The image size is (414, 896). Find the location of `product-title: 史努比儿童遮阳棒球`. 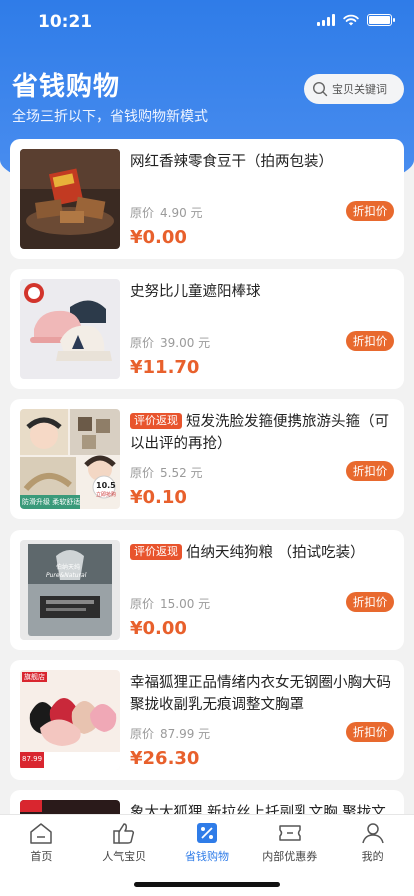

product-title: 史努比儿童遮阳棒球 is located at coordinates (261, 292).